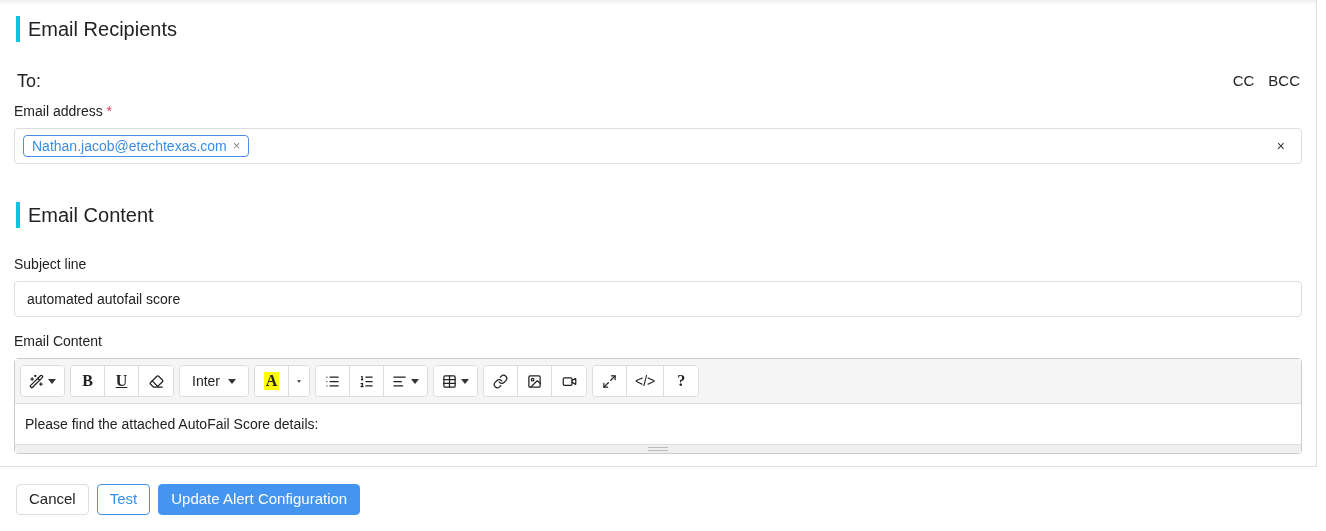 The height and width of the screenshot is (531, 1326). What do you see at coordinates (272, 381) in the screenshot?
I see `text-color-button: A` at bounding box center [272, 381].